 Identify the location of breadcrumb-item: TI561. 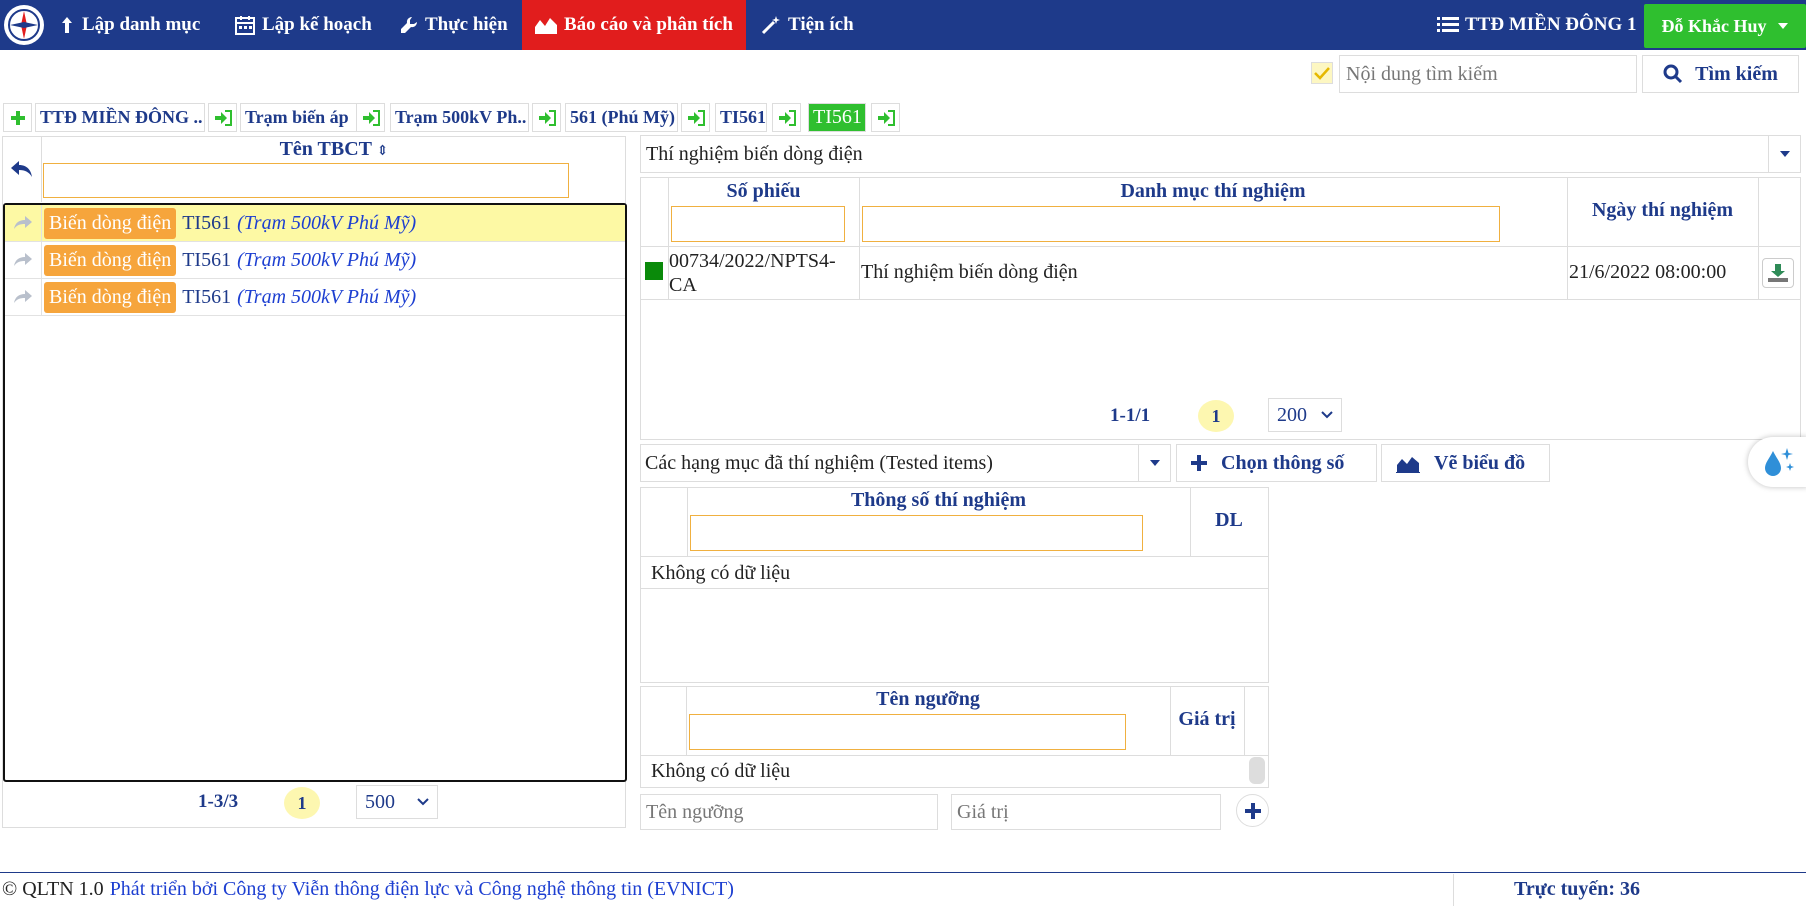
(741, 117).